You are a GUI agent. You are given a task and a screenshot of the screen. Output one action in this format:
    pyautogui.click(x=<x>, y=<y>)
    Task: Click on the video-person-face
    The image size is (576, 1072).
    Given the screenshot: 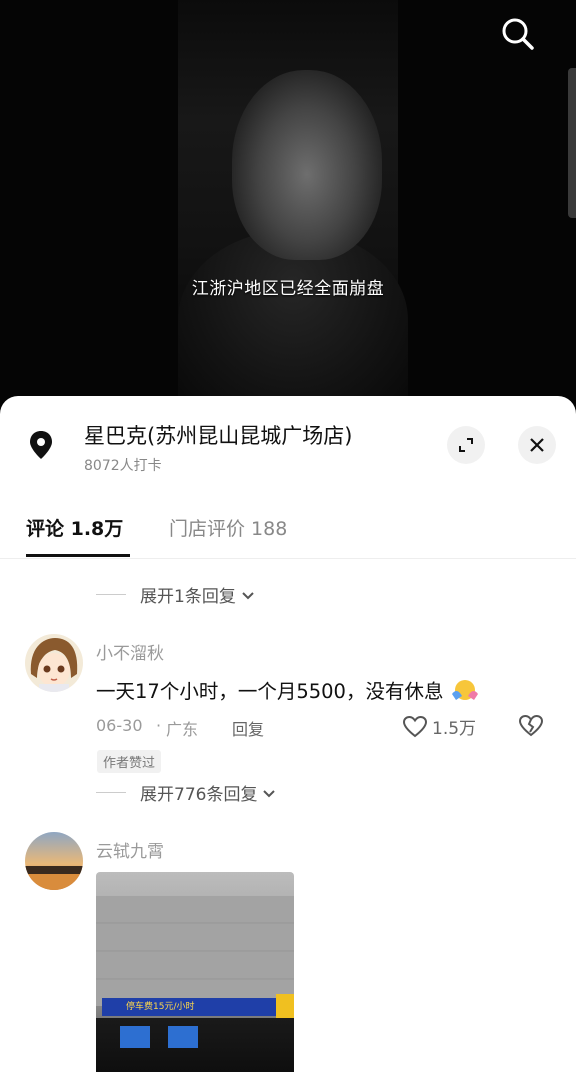 What is the action you would take?
    pyautogui.click(x=307, y=165)
    